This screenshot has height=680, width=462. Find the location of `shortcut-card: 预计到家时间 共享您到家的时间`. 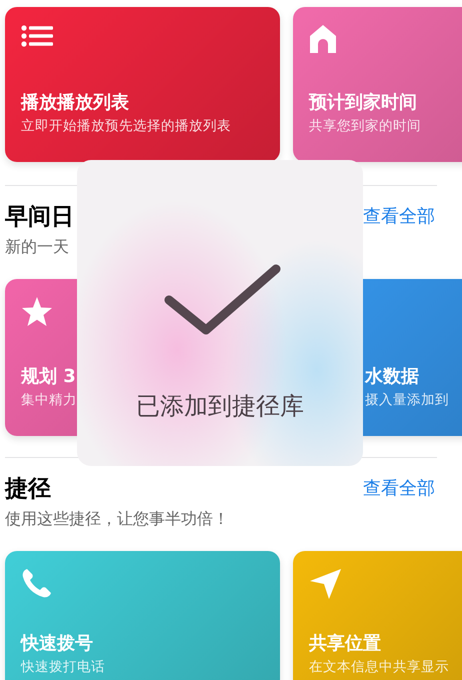

shortcut-card: 预计到家时间 共享您到家的时间 is located at coordinates (377, 84).